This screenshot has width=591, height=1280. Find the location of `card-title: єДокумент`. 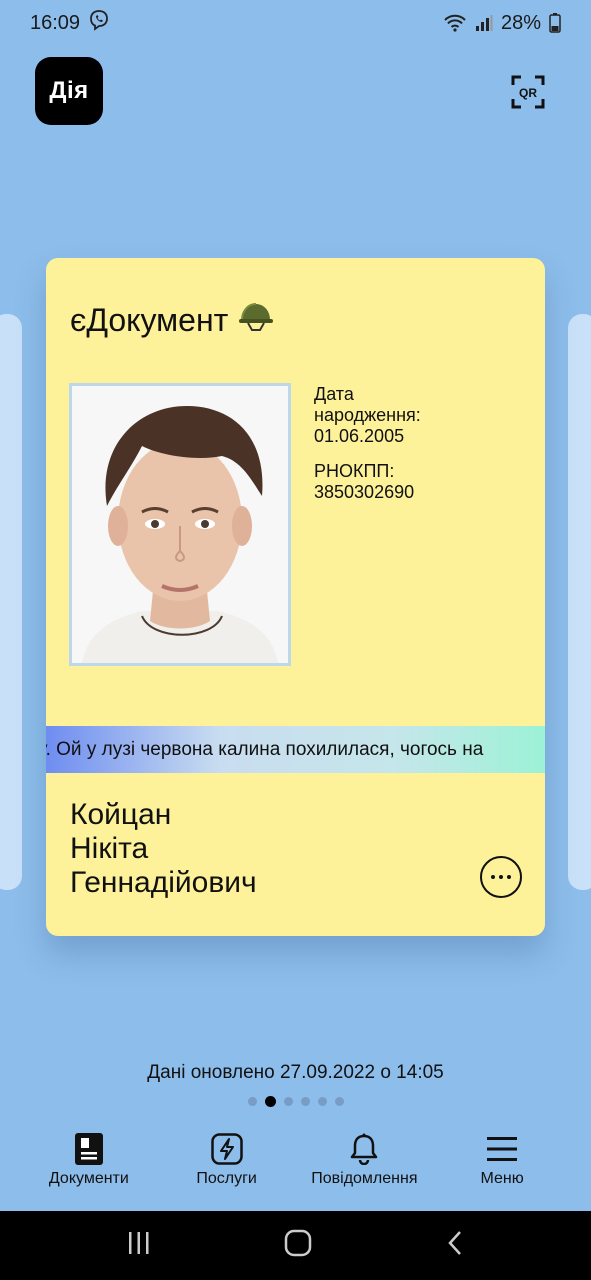

card-title: єДокумент is located at coordinates (172, 320).